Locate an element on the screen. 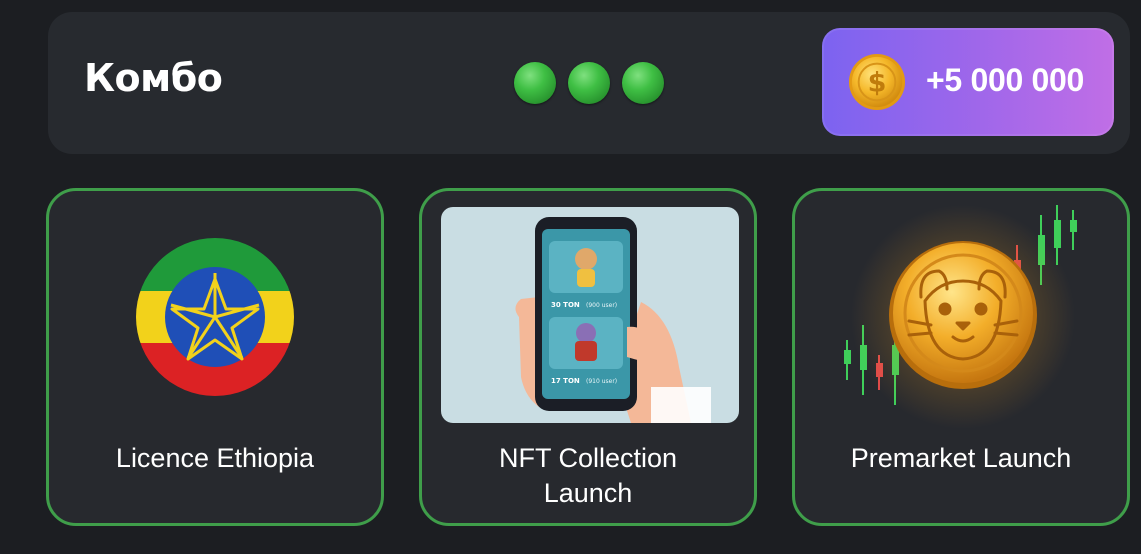 Image resolution: width=1141 pixels, height=554 pixels. combo-progress-dots is located at coordinates (589, 83).